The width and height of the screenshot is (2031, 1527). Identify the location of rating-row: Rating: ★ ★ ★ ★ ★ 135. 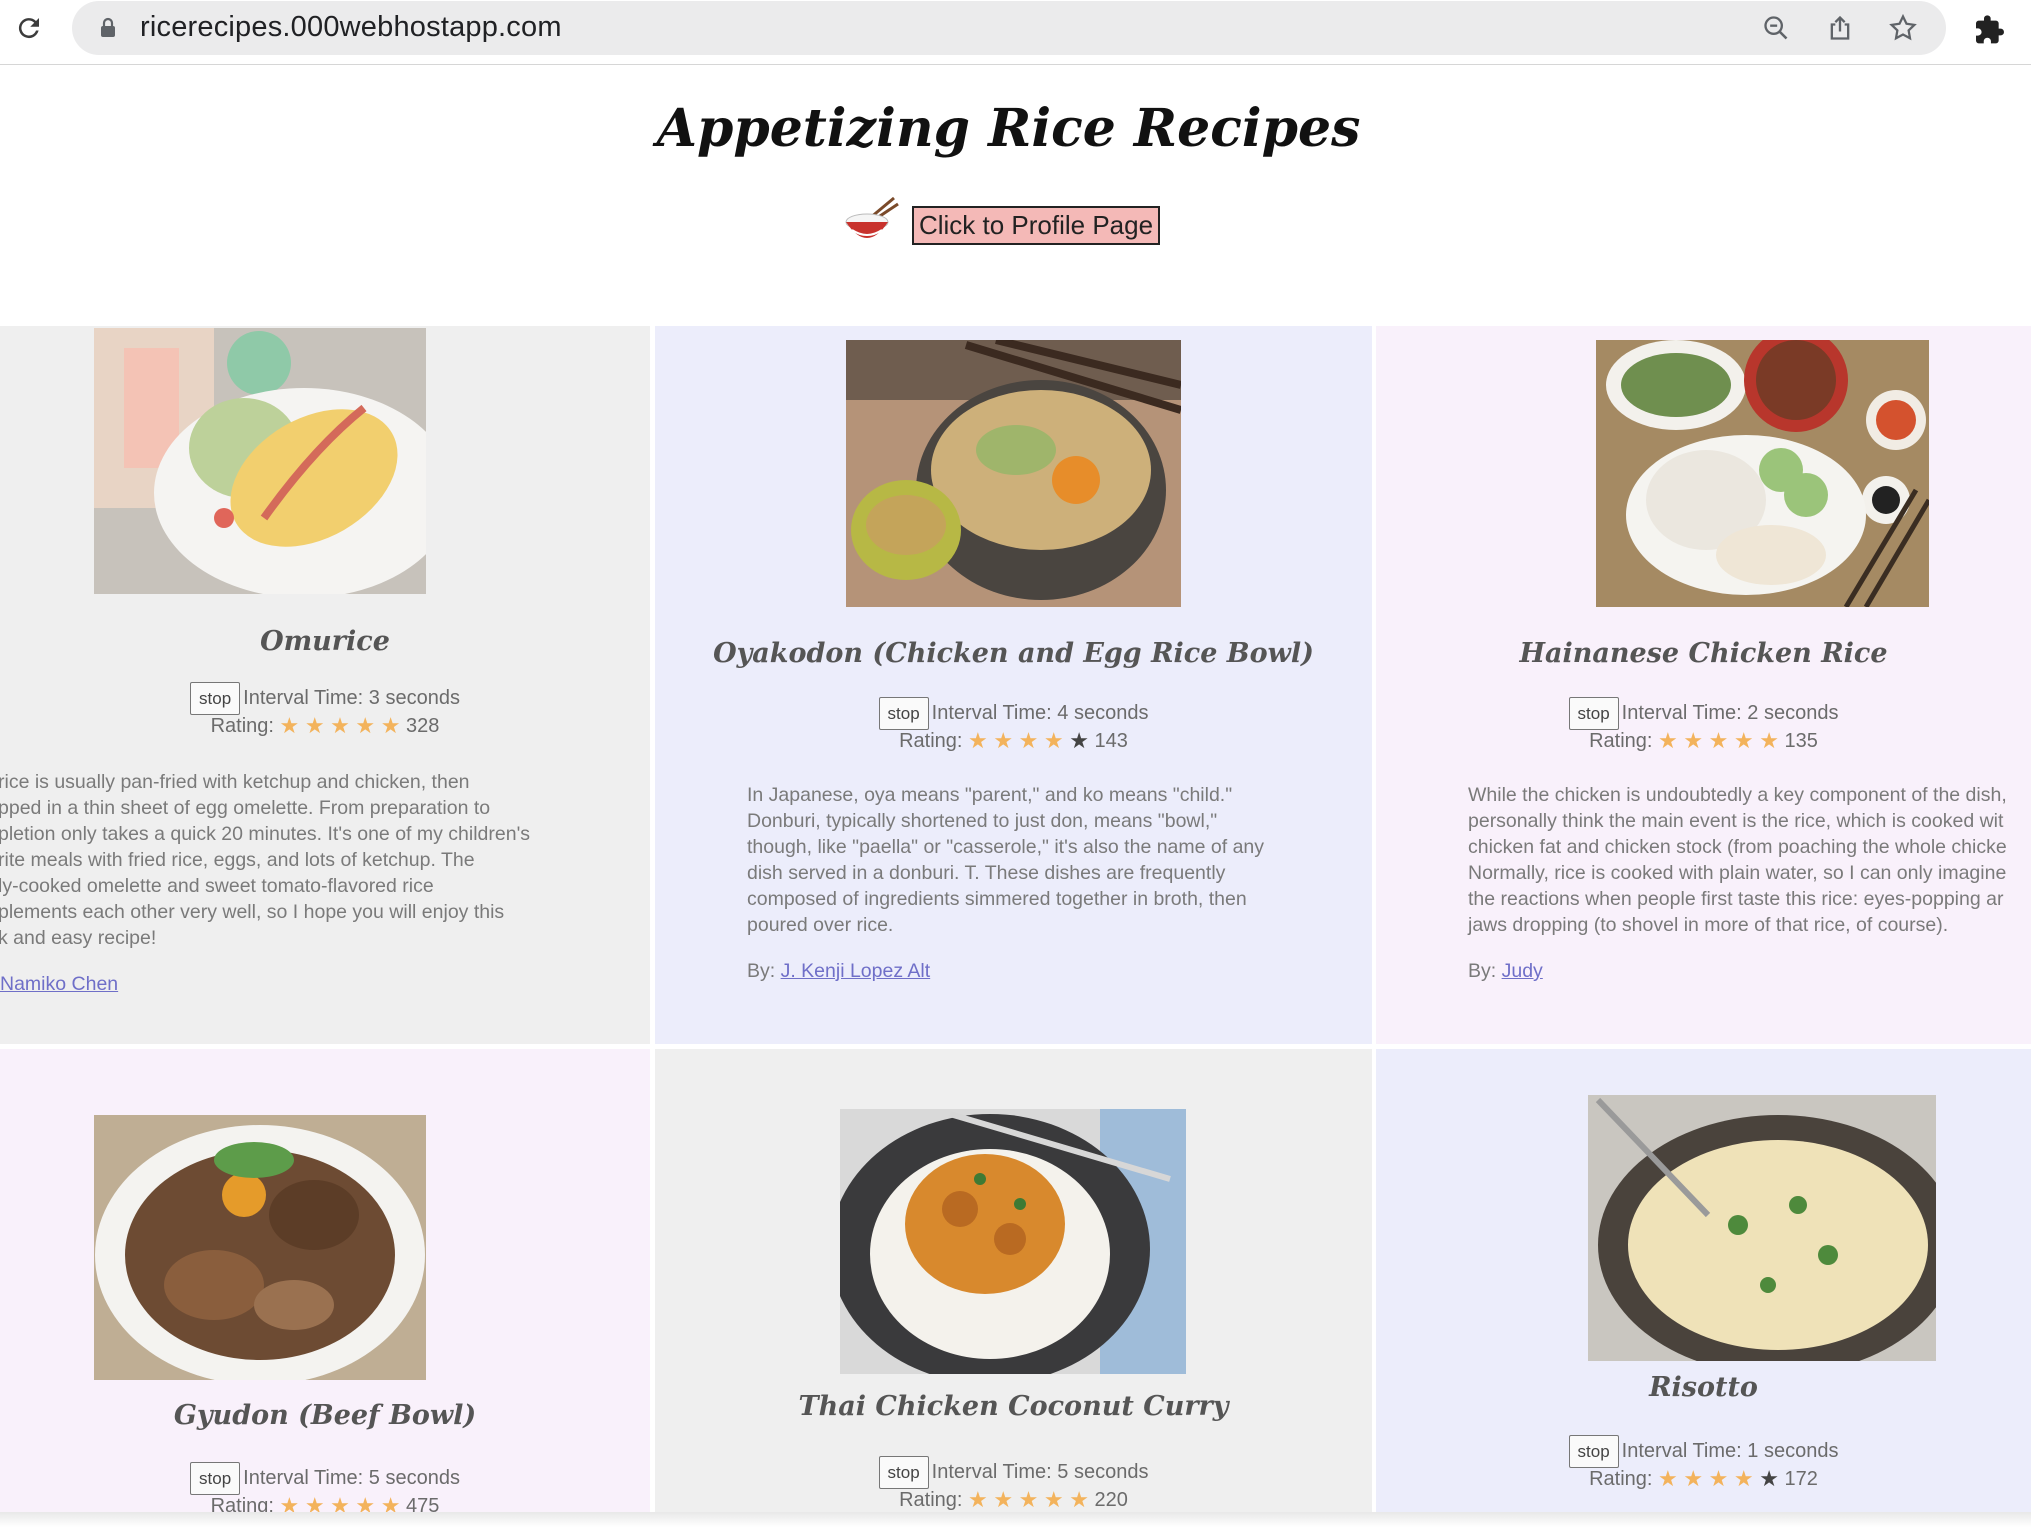
(1703, 740).